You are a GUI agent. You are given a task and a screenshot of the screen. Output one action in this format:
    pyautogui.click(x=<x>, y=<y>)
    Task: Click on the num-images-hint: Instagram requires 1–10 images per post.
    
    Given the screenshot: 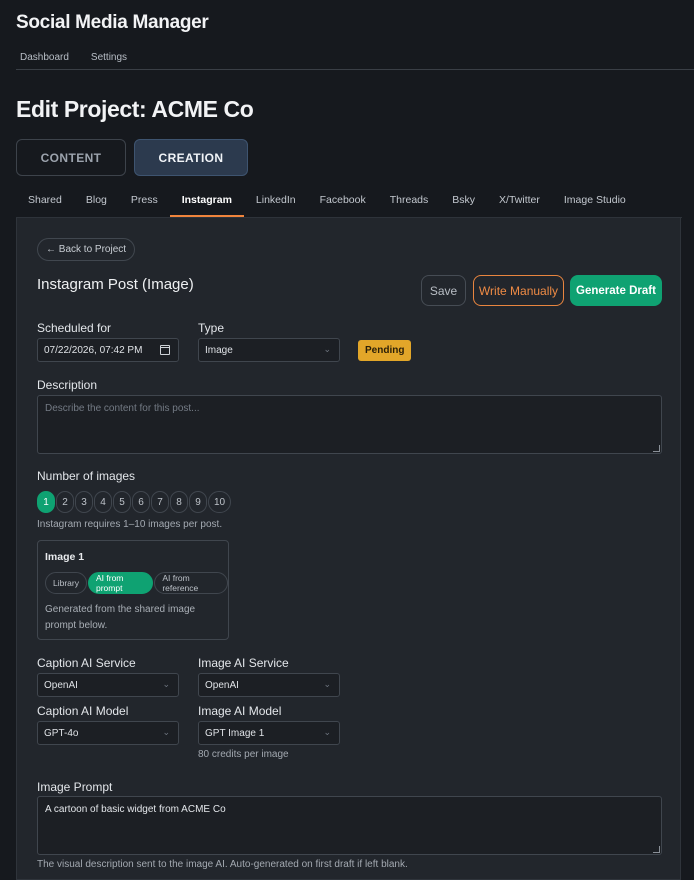 What is the action you would take?
    pyautogui.click(x=130, y=524)
    